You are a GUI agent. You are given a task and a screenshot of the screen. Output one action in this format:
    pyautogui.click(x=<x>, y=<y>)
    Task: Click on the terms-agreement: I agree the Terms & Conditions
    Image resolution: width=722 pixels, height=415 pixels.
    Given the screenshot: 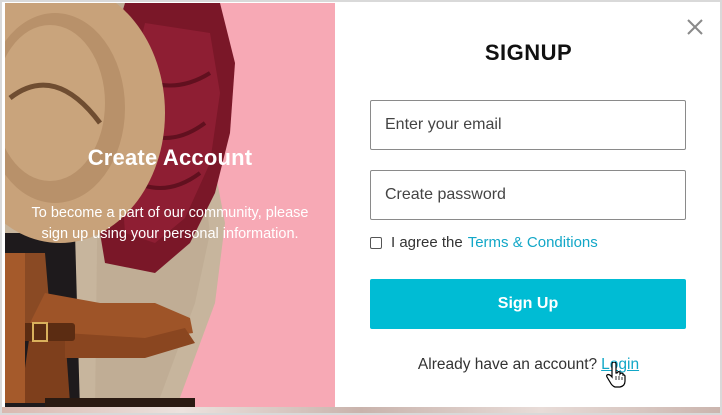 What is the action you would take?
    pyautogui.click(x=484, y=242)
    